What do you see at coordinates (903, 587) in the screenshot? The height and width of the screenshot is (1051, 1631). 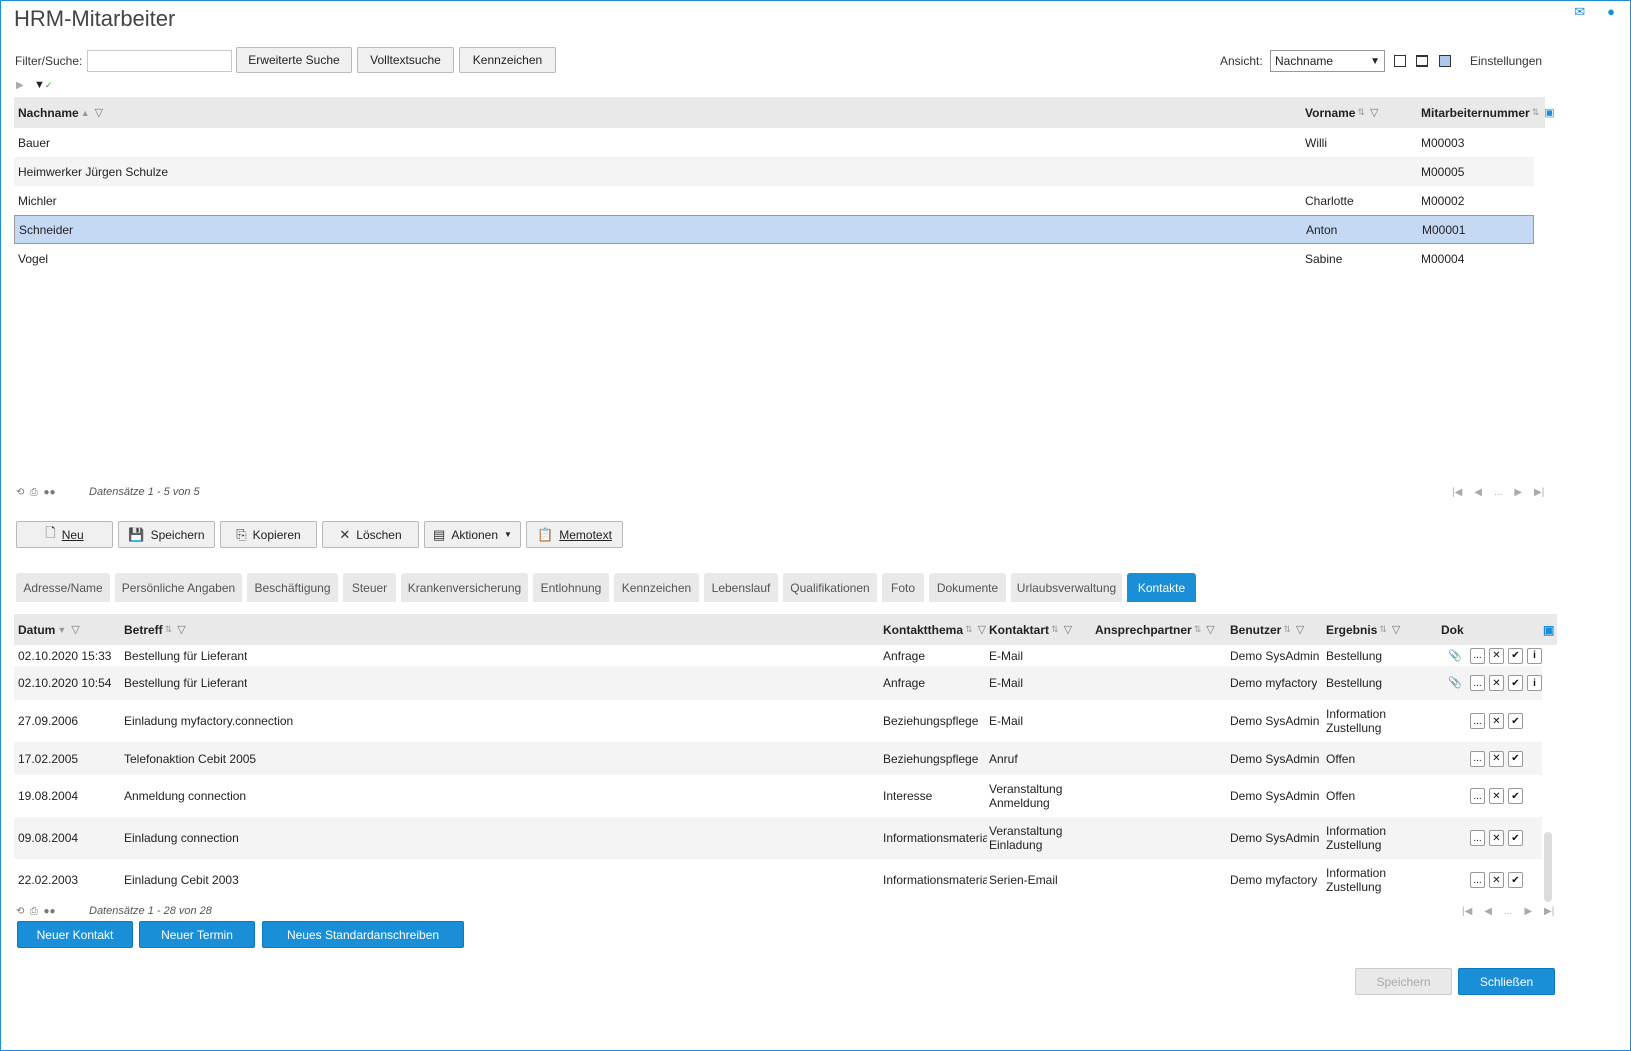 I see `tab-foto: Foto` at bounding box center [903, 587].